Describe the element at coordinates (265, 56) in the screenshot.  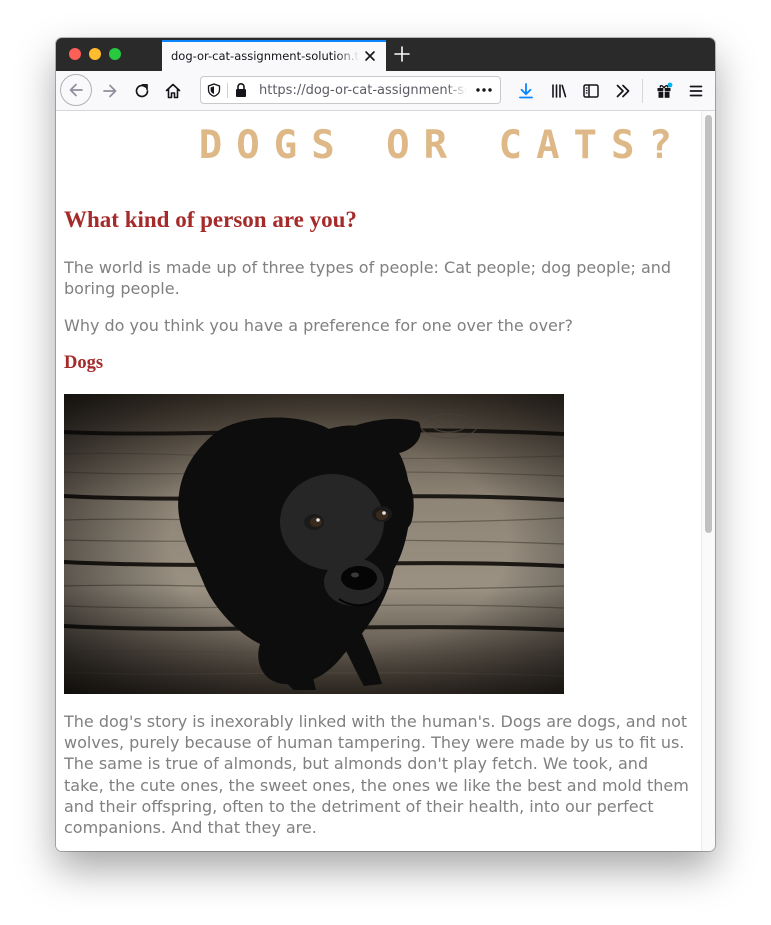
I see `tab-title: dog-or-cat-assignment-solution.thimble` at that location.